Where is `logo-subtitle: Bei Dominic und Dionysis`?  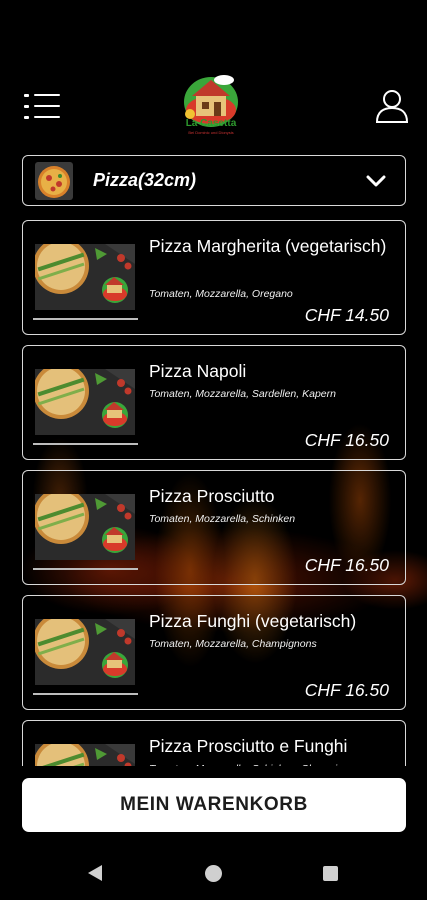 logo-subtitle: Bei Dominic und Dionysis is located at coordinates (211, 132).